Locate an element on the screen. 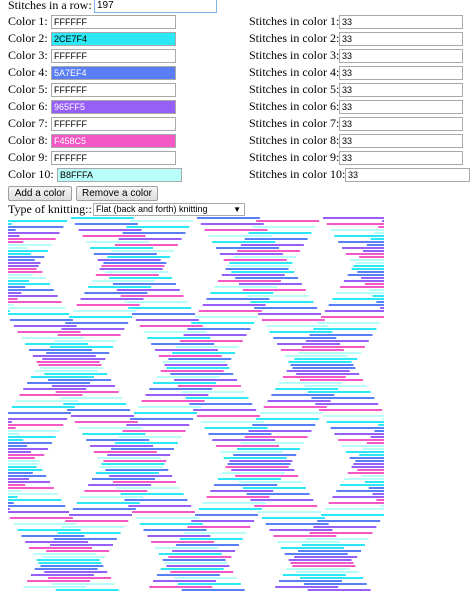 This screenshot has width=472, height=597. stitches-label-1: Stitches in color 1: is located at coordinates (294, 21).